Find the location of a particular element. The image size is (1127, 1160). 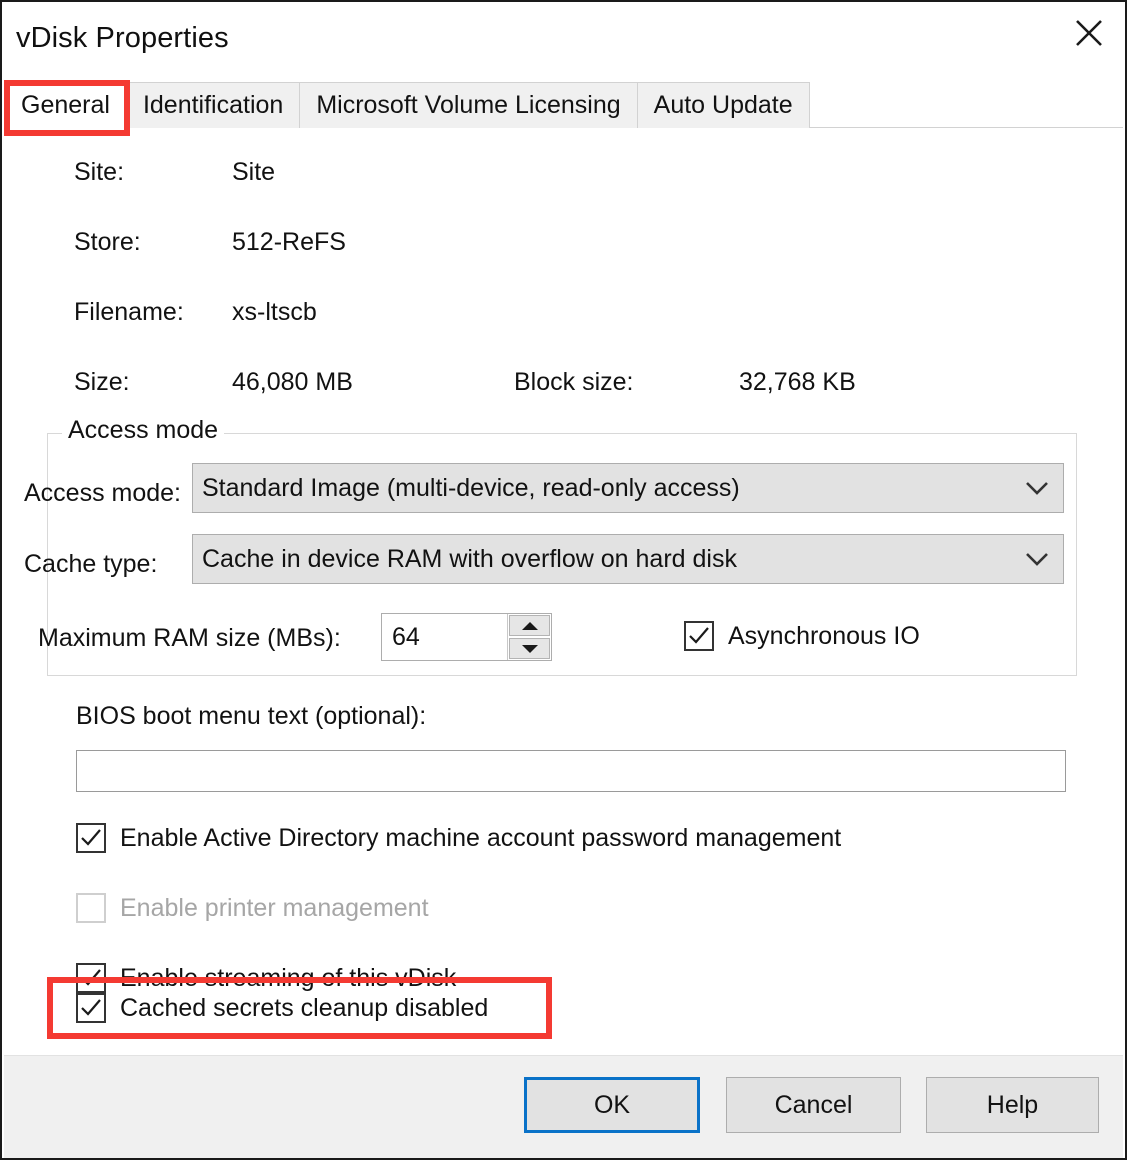

field-filename-value-wrap: xs-ltscb is located at coordinates (274, 312).